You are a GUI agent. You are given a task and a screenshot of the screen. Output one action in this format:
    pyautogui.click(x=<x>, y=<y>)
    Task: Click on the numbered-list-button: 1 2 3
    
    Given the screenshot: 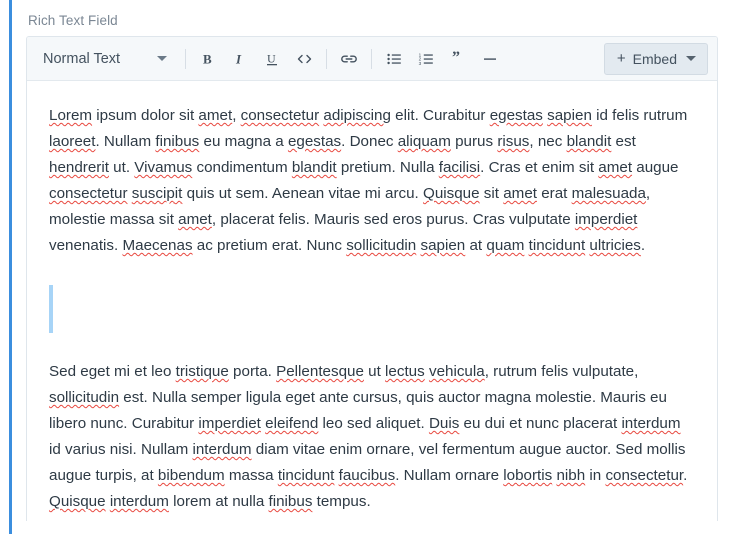 What is the action you would take?
    pyautogui.click(x=426, y=59)
    